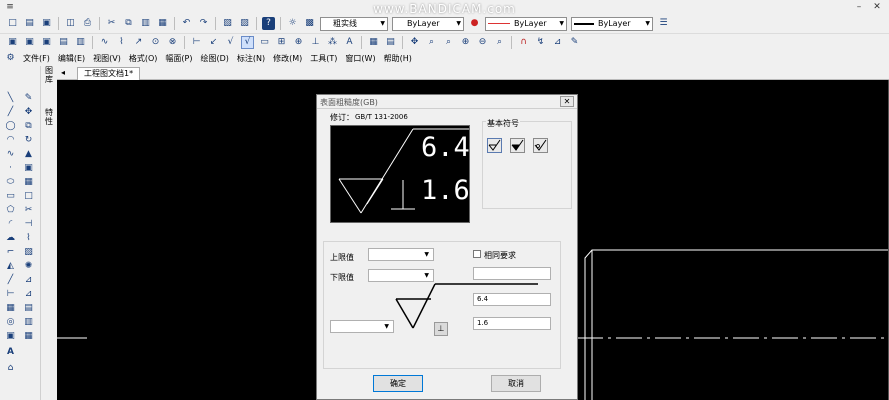 The height and width of the screenshot is (400, 889). Describe the element at coordinates (877, 7) in the screenshot. I see `close-window-button: ✕` at that location.